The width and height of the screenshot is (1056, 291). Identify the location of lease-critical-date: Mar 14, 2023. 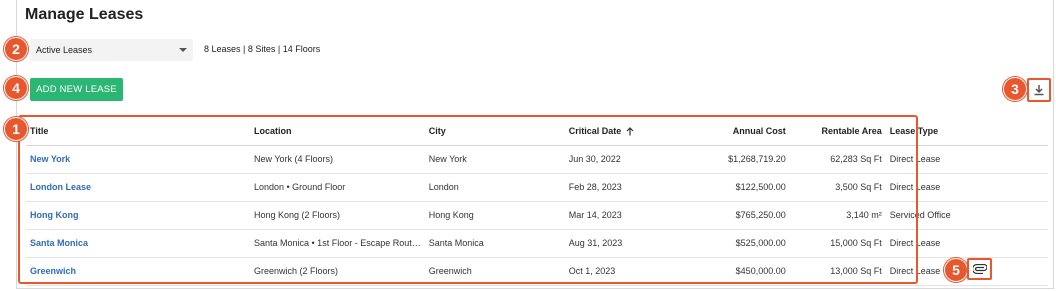
(617, 215).